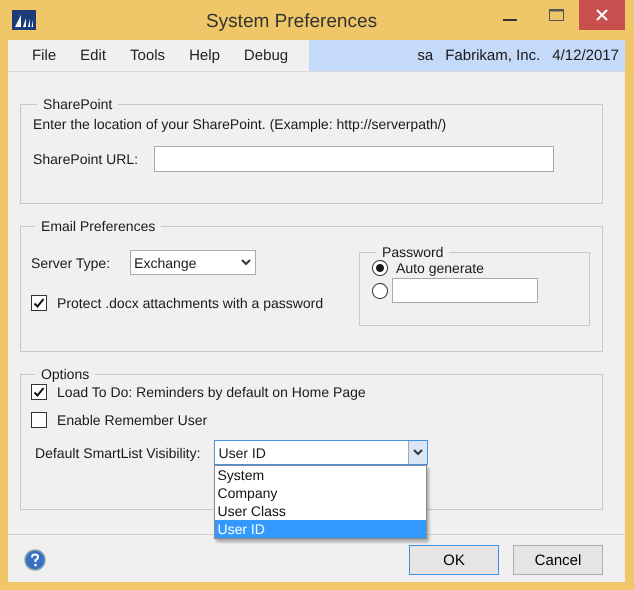 The height and width of the screenshot is (590, 634). What do you see at coordinates (78, 104) in the screenshot?
I see `group-title: SharePoint` at bounding box center [78, 104].